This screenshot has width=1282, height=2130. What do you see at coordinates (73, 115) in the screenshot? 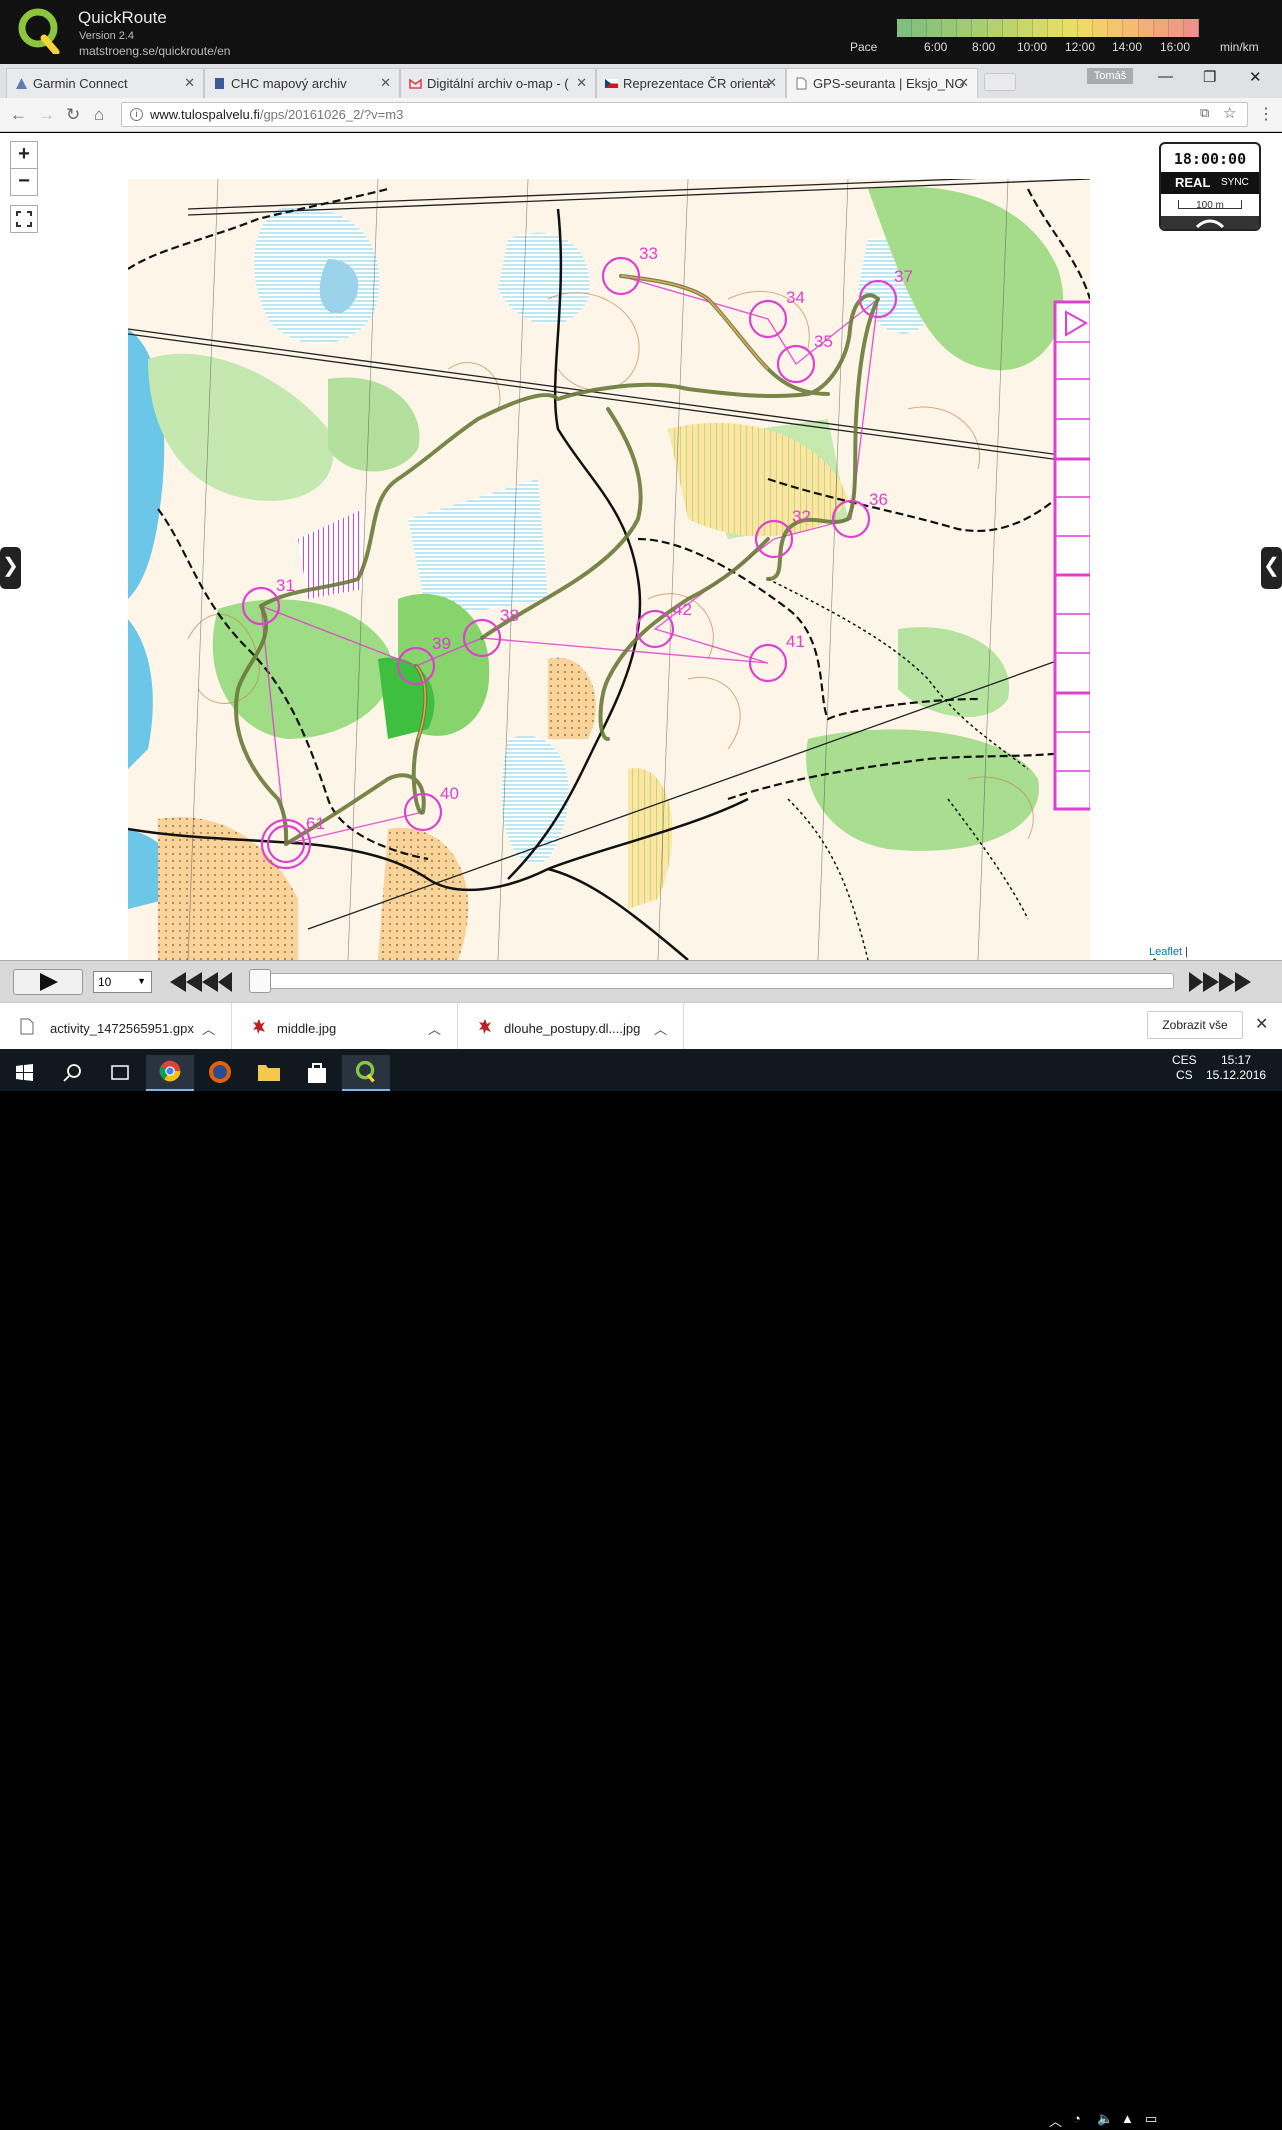
I see `reload-icon: ↻` at bounding box center [73, 115].